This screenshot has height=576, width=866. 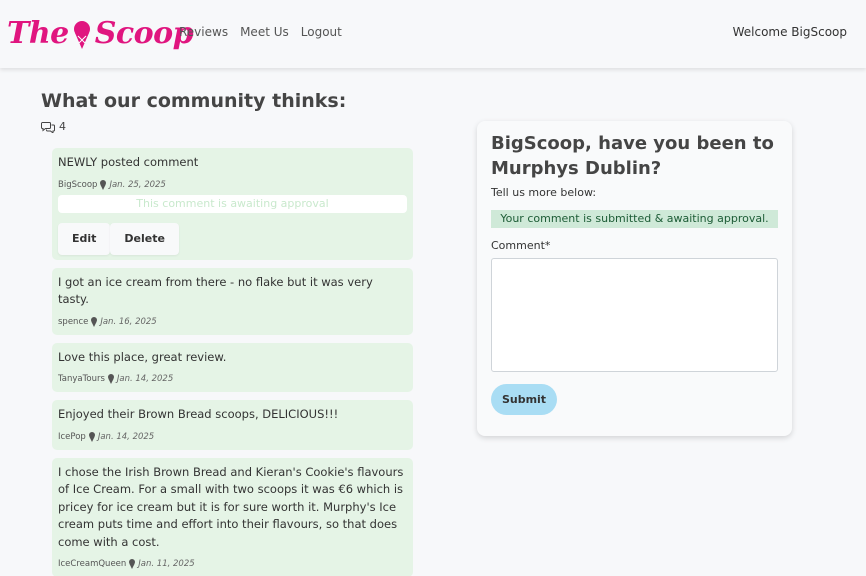 What do you see at coordinates (194, 101) in the screenshot?
I see `community-title: What our community thinks:` at bounding box center [194, 101].